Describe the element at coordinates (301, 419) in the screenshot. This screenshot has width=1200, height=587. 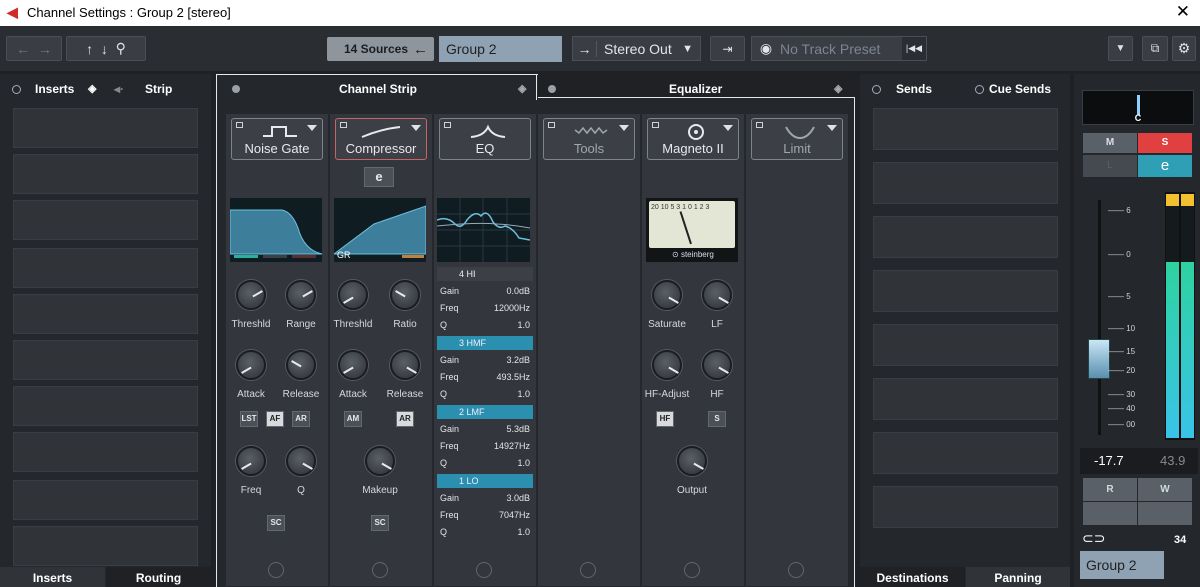
I see `auto-release-button: AR` at that location.